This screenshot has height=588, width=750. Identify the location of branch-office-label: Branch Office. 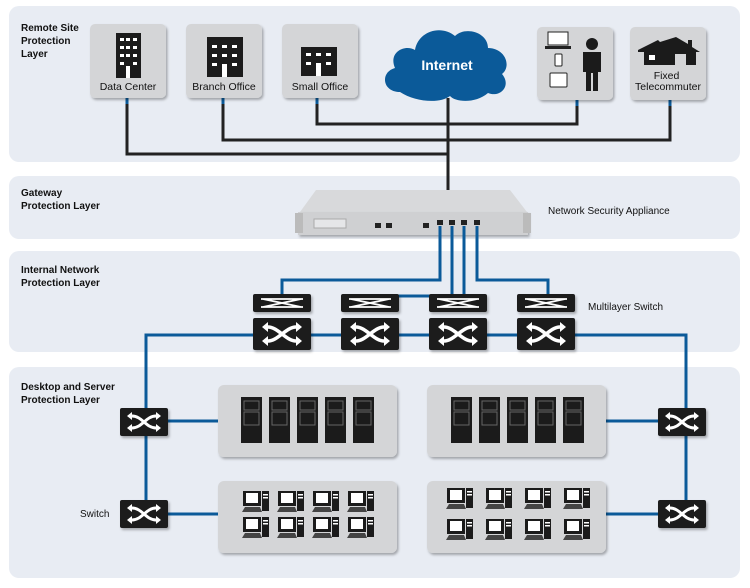
(224, 87).